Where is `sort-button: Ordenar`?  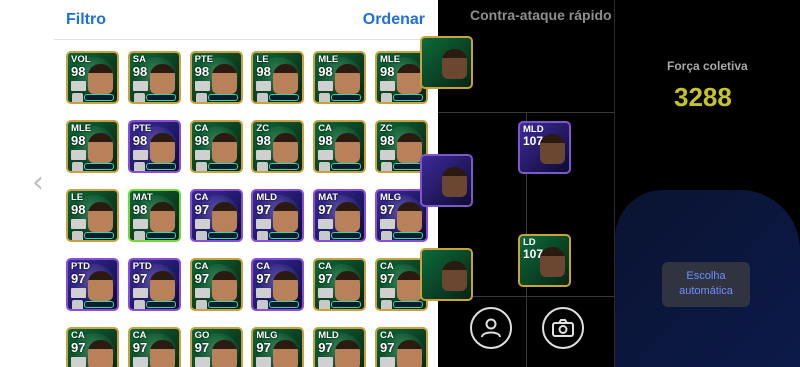 sort-button: Ordenar is located at coordinates (394, 20).